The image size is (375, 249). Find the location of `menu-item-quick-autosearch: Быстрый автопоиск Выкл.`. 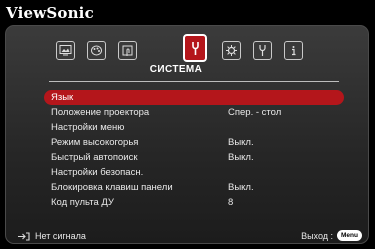

menu-item-quick-autosearch: Быстрый автопоиск Выкл. is located at coordinates (194, 157).